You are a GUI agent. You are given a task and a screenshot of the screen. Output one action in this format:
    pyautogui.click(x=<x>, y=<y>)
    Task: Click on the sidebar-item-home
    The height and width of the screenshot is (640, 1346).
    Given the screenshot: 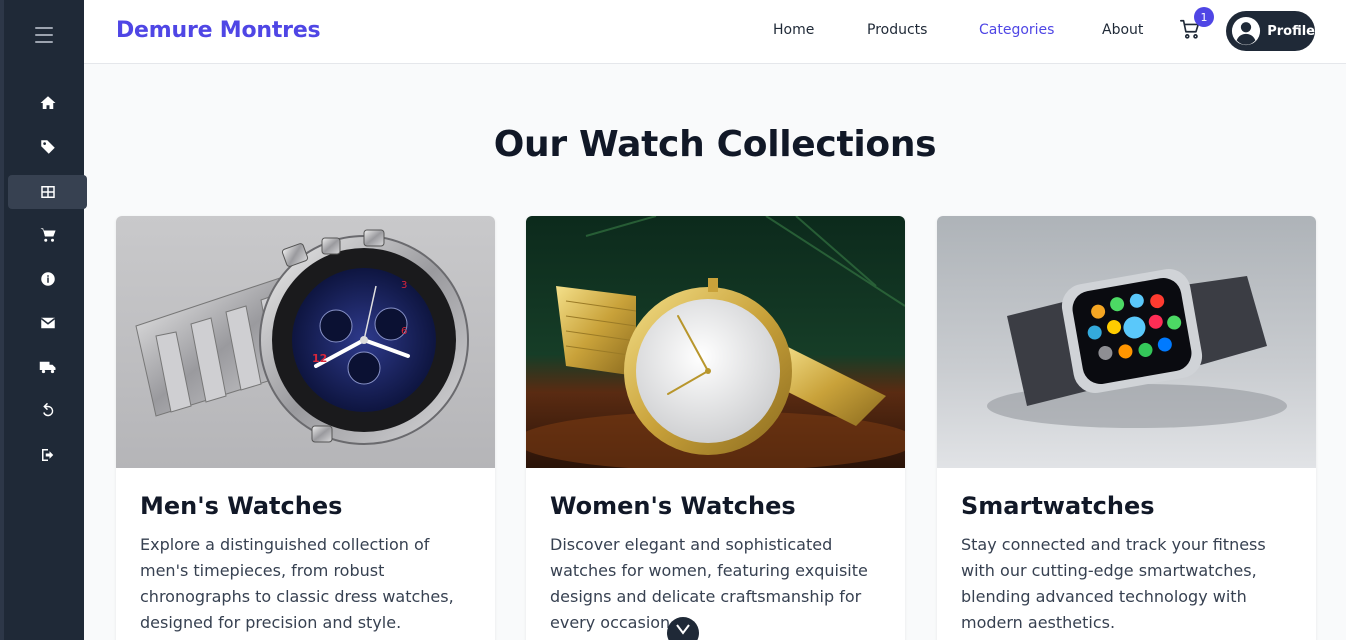 What is the action you would take?
    pyautogui.click(x=47, y=103)
    